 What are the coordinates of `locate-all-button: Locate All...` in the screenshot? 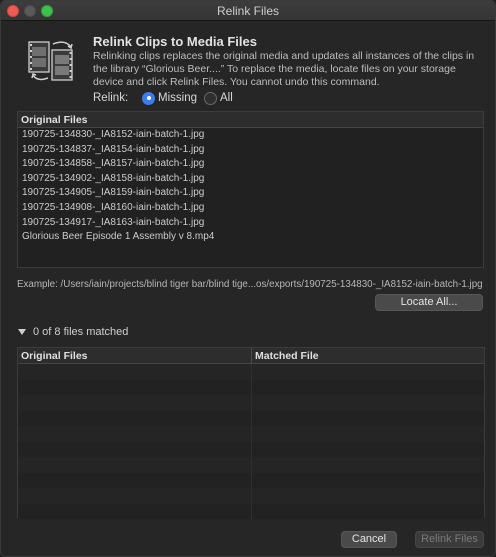 It's located at (429, 302).